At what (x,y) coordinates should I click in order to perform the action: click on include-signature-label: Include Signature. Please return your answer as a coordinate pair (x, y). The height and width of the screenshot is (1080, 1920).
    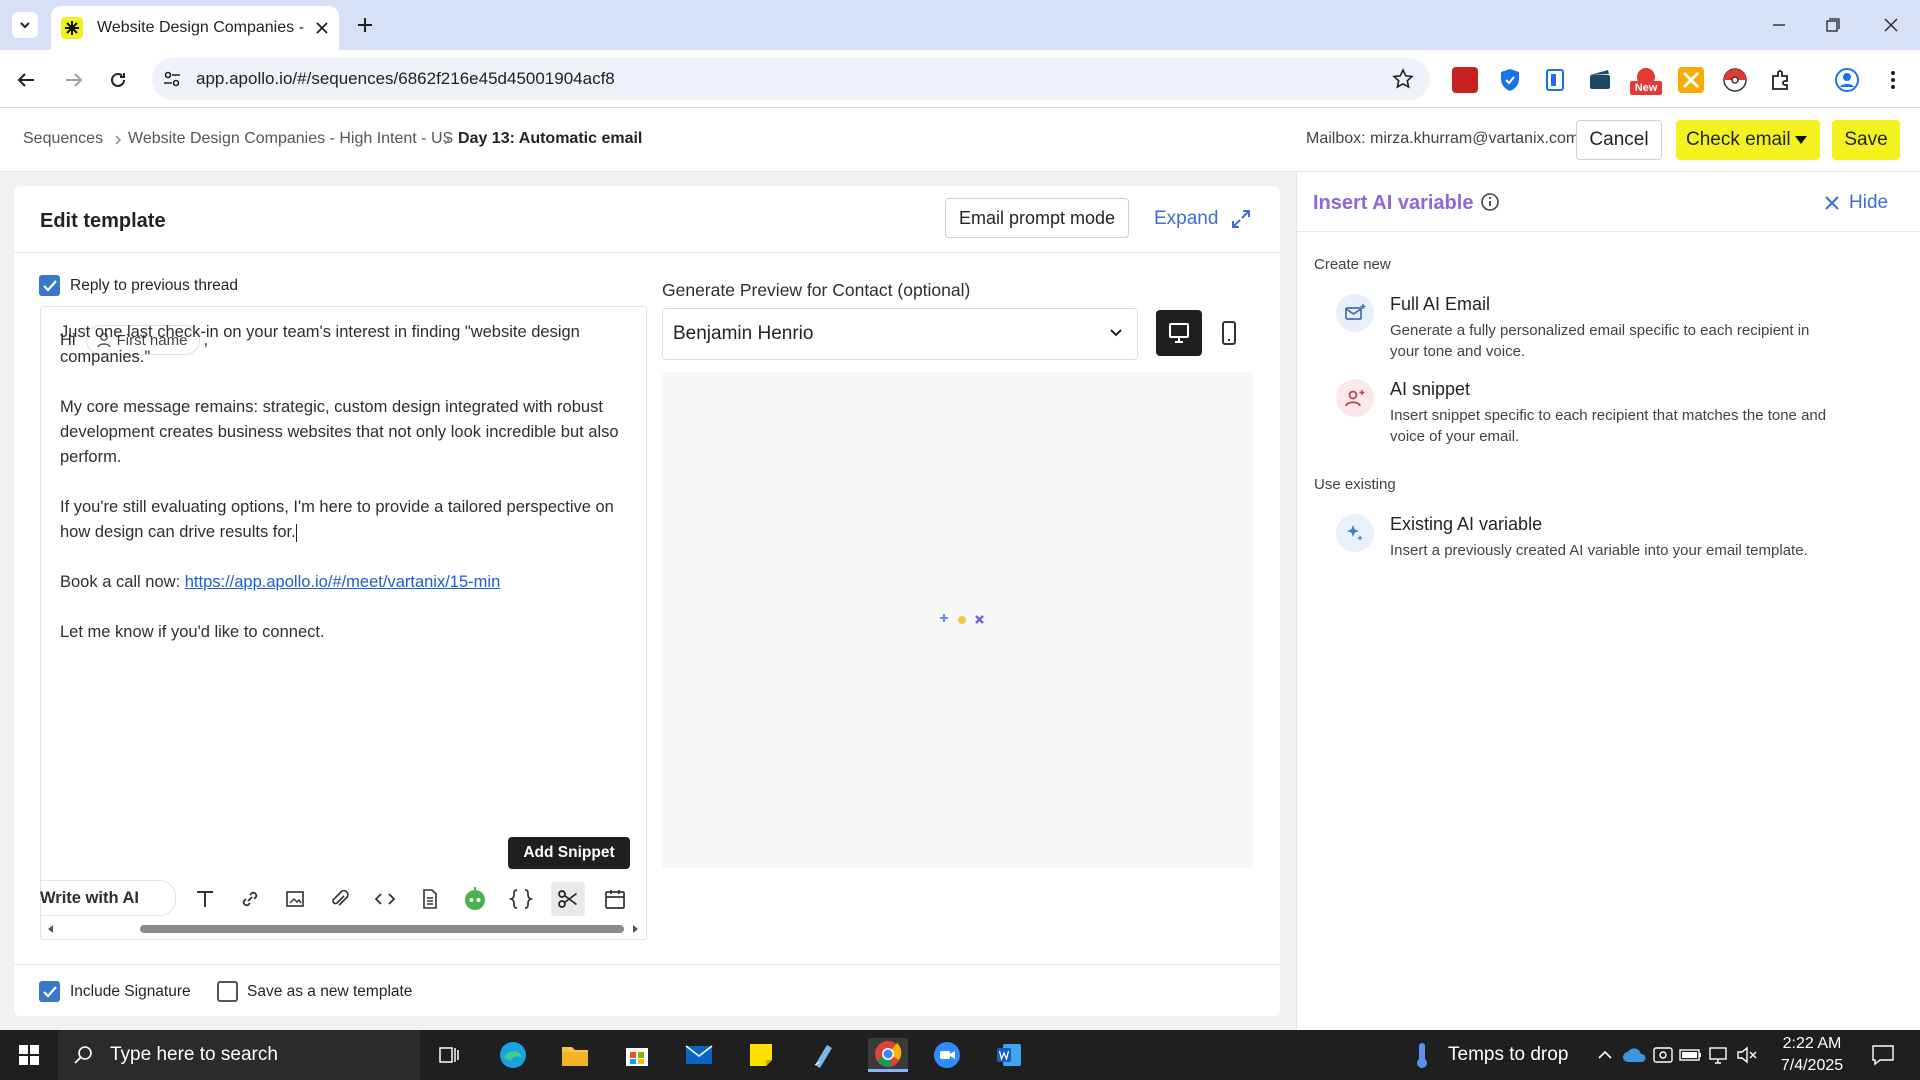
    Looking at the image, I should click on (130, 991).